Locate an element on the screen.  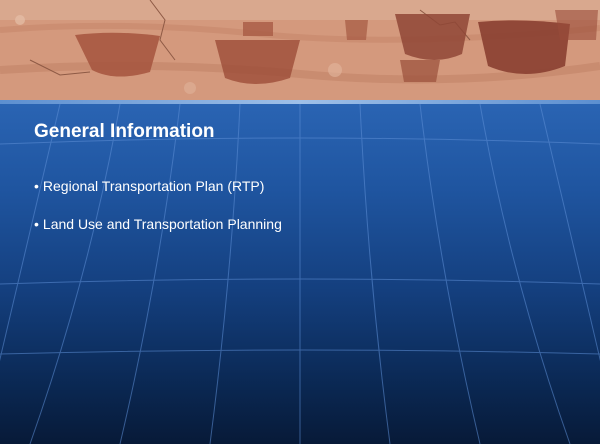
bullet-item: • Land Use and Transportation Planning is located at coordinates (158, 224).